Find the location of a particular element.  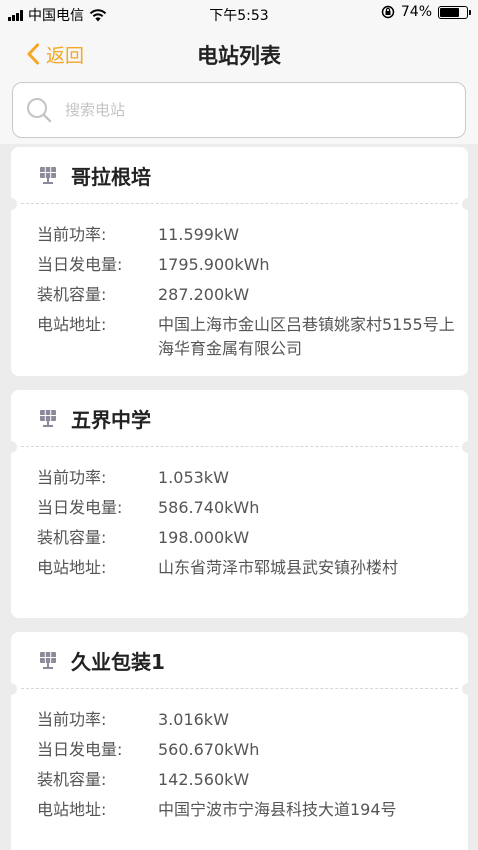

address-row: 电站地址: 中国上海市金山区吕巷镇姚家村5155号上海华育金属有限公司 is located at coordinates (252, 335).